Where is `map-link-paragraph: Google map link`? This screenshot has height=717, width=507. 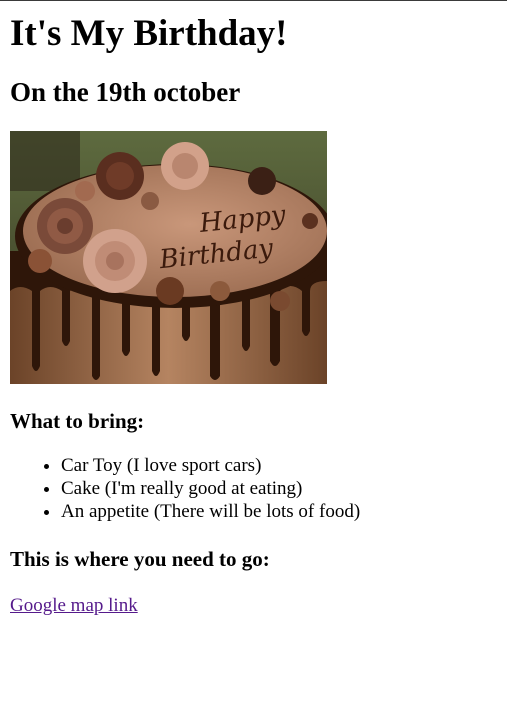 map-link-paragraph: Google map link is located at coordinates (255, 605).